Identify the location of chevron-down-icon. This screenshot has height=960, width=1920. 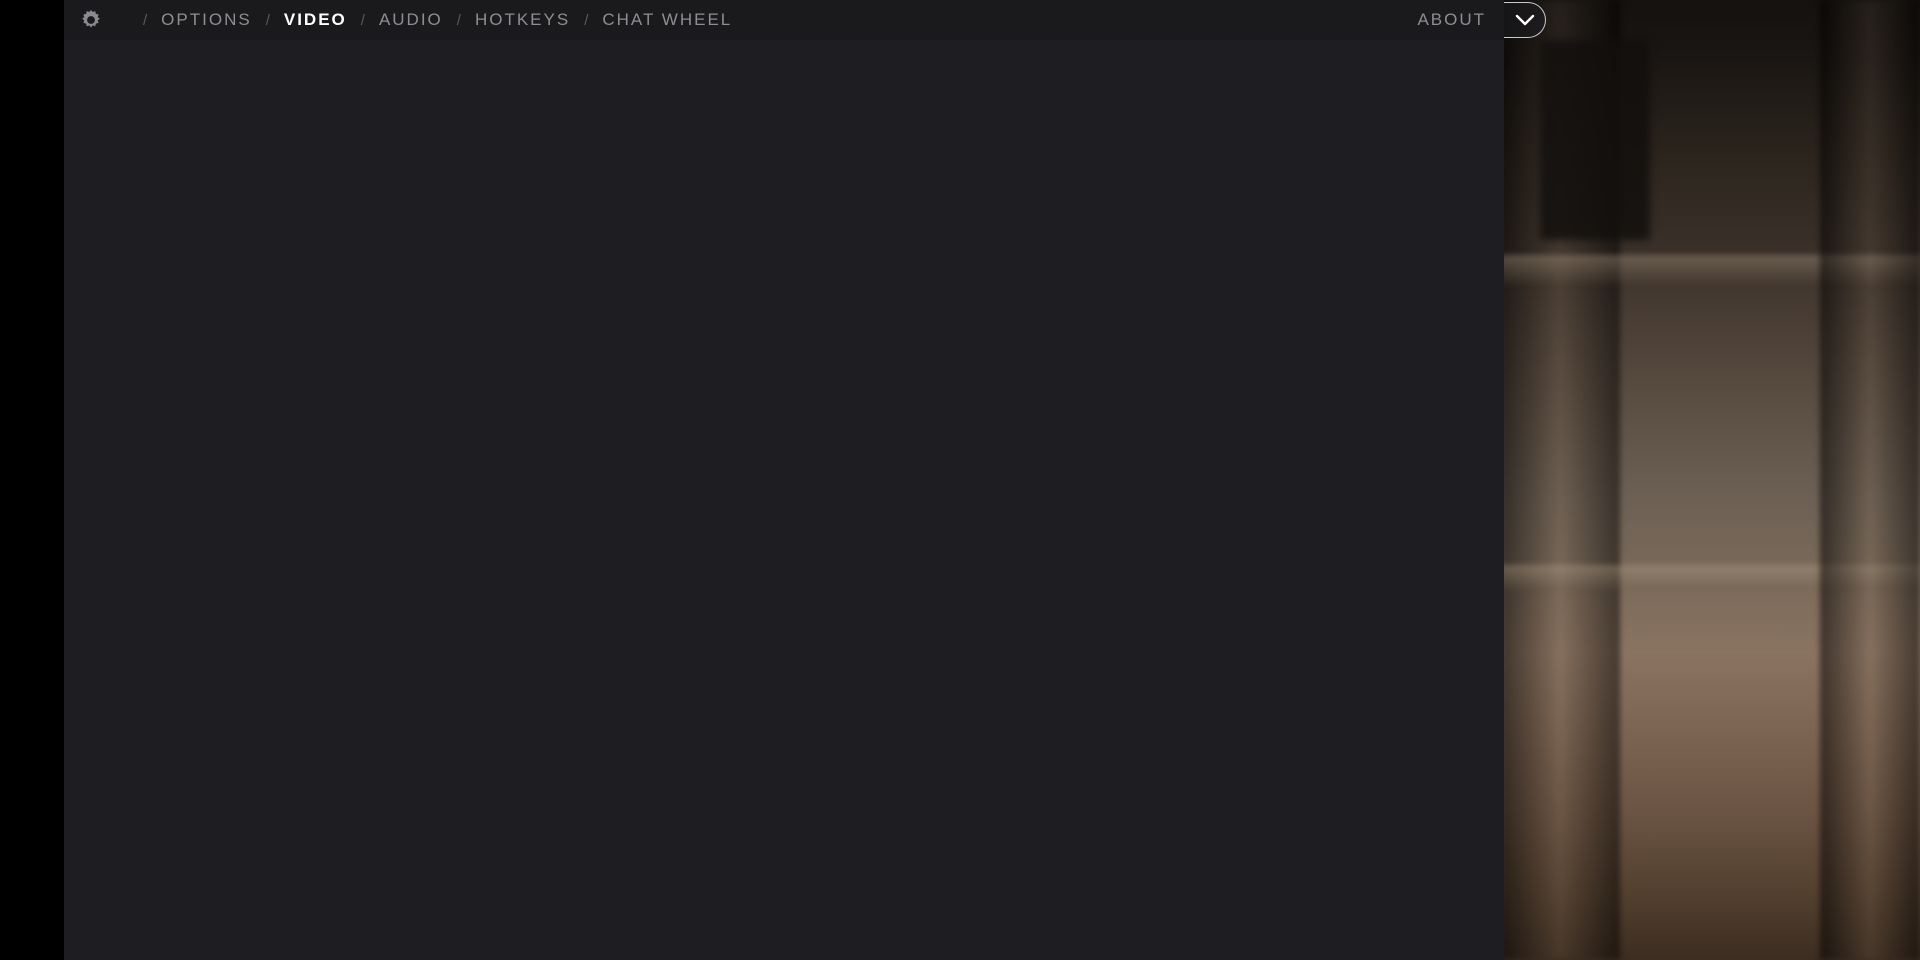
(1524, 20).